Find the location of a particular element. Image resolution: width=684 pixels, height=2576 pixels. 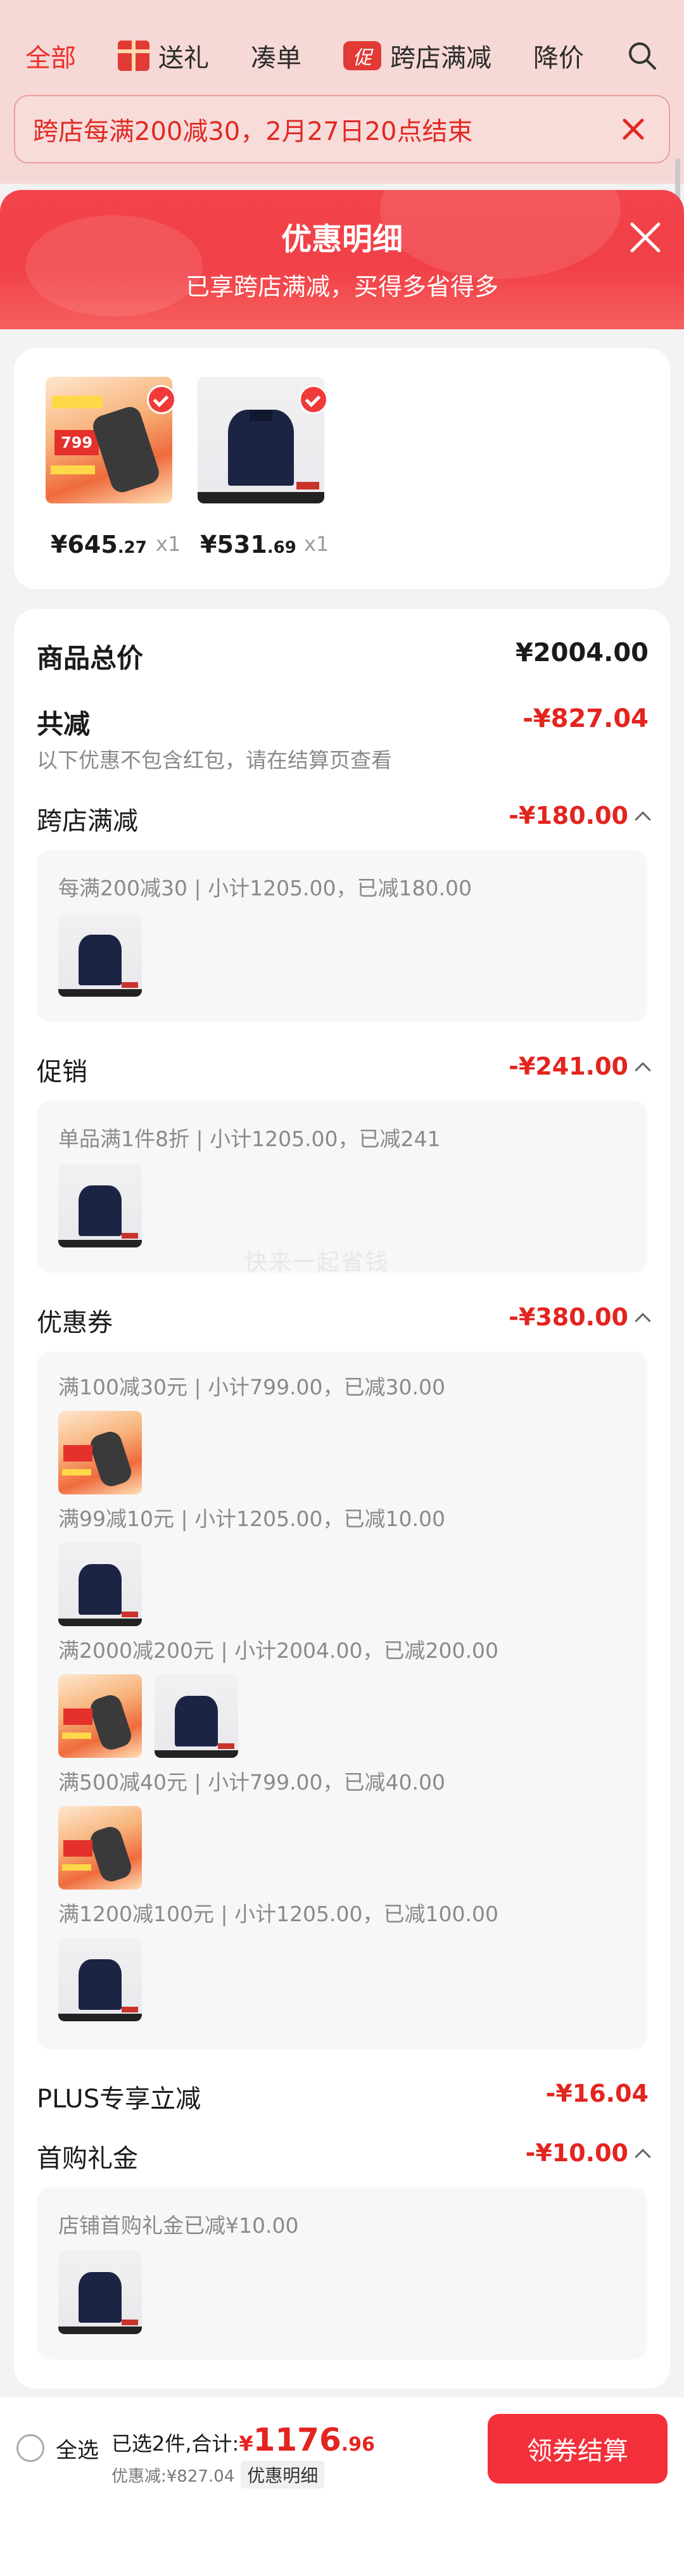

select-all-radio is located at coordinates (30, 2448).